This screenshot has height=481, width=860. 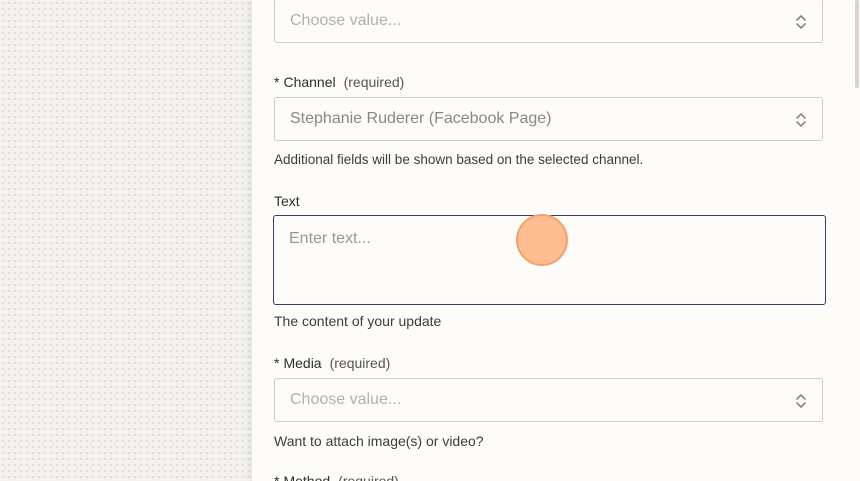 What do you see at coordinates (307, 477) in the screenshot?
I see `method-label-text: Method` at bounding box center [307, 477].